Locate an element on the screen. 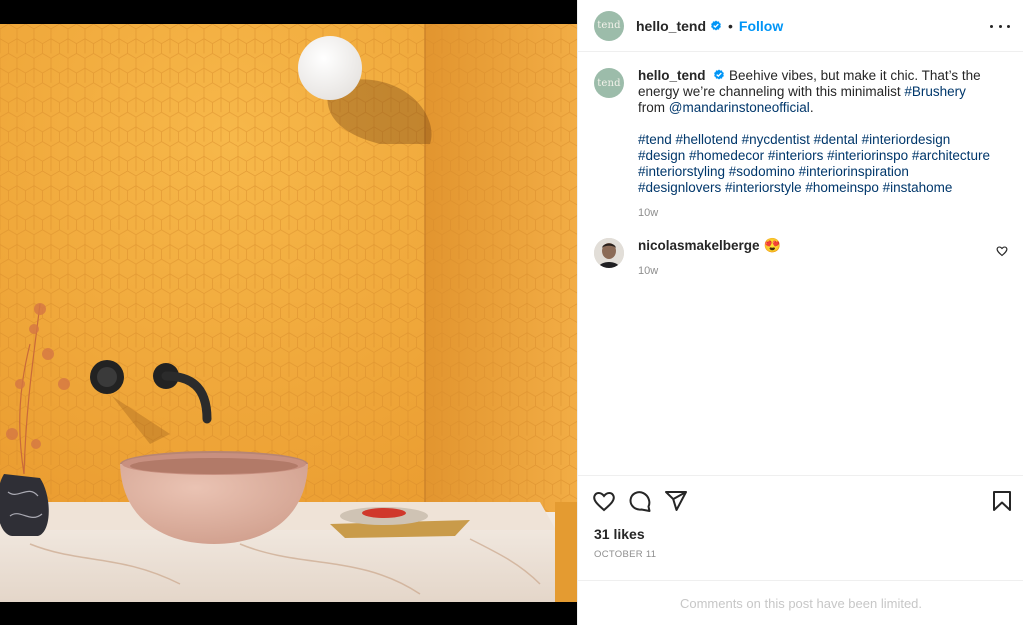  author-username: hello_tend is located at coordinates (671, 26).